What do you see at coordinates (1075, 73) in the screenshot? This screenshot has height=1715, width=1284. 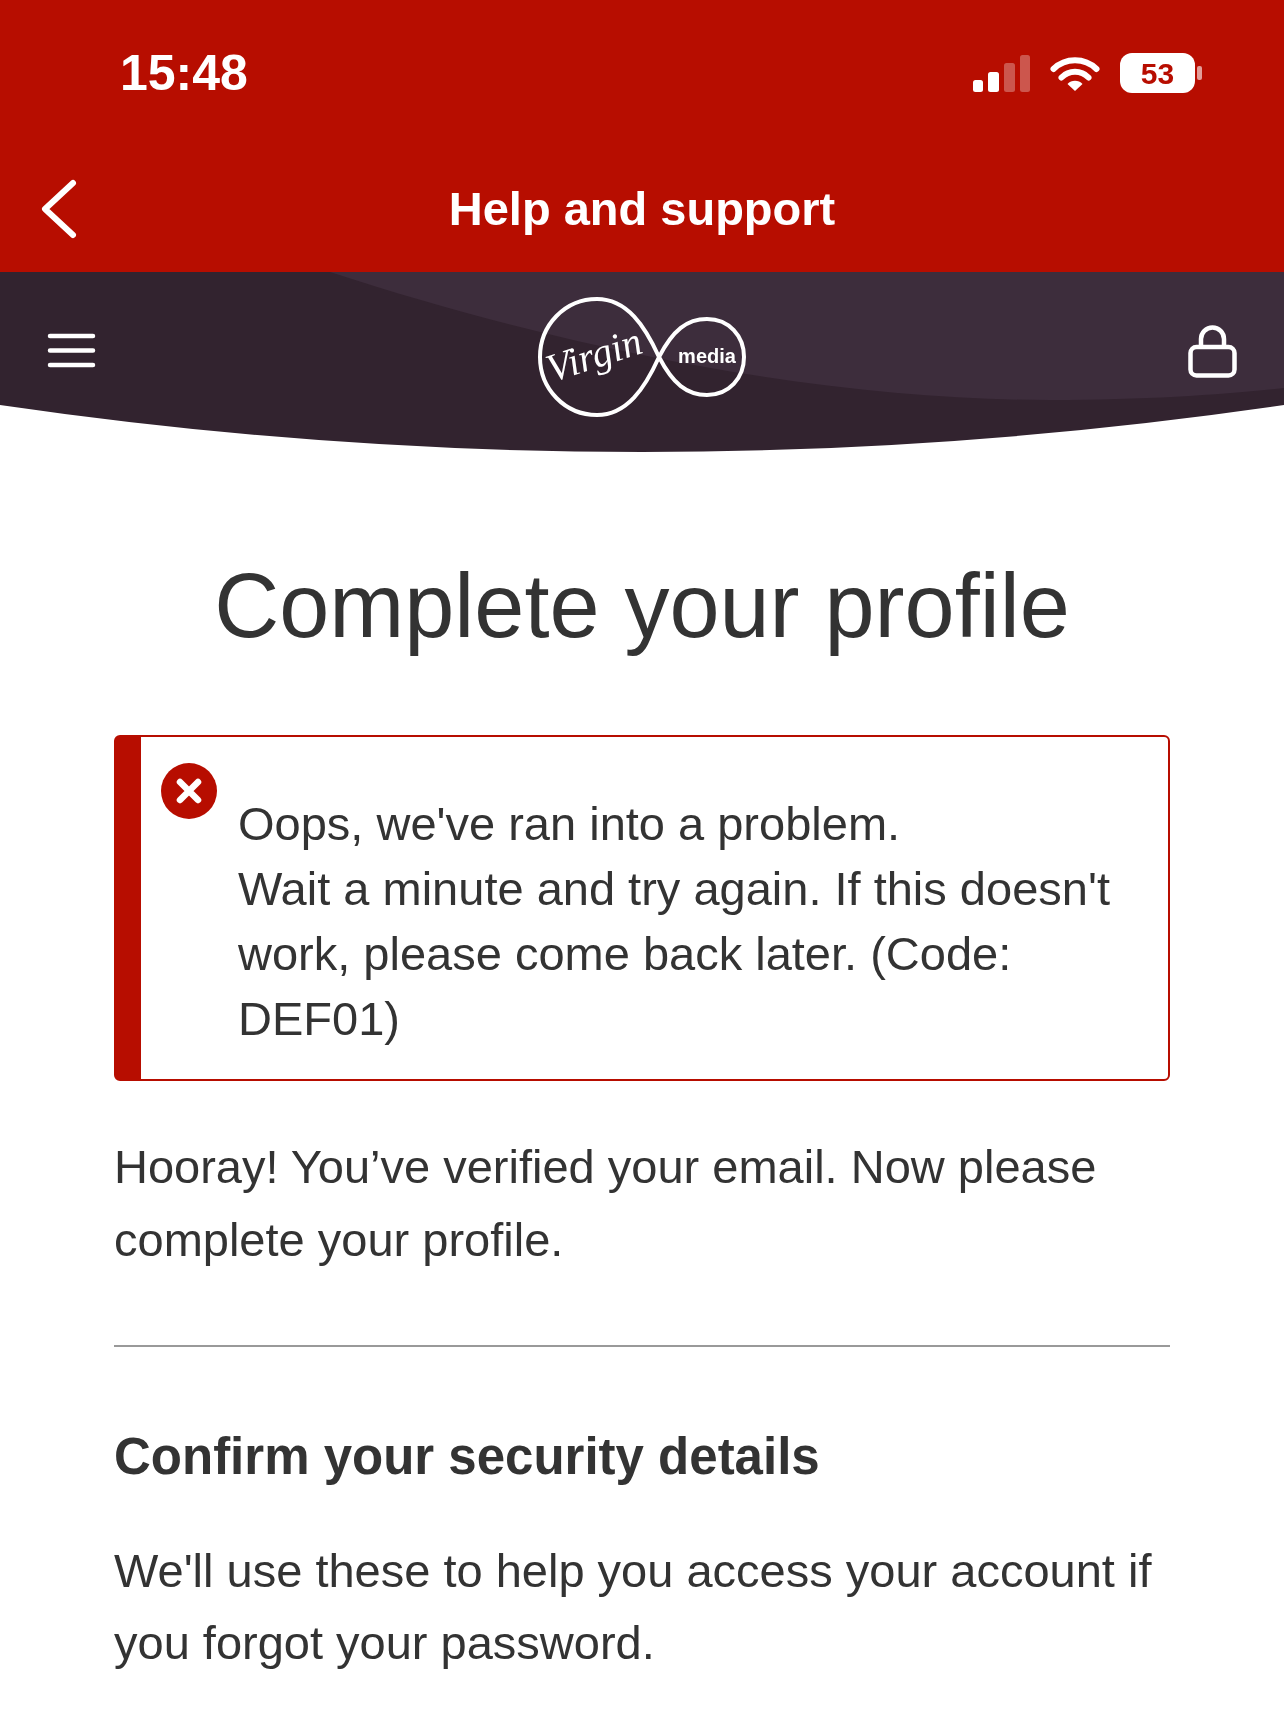 I see `wifi-icon` at bounding box center [1075, 73].